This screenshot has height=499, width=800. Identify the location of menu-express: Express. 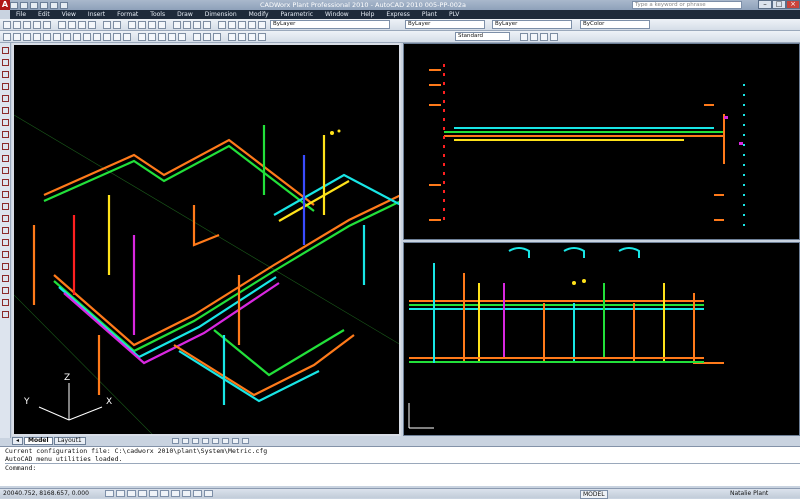
(397, 14).